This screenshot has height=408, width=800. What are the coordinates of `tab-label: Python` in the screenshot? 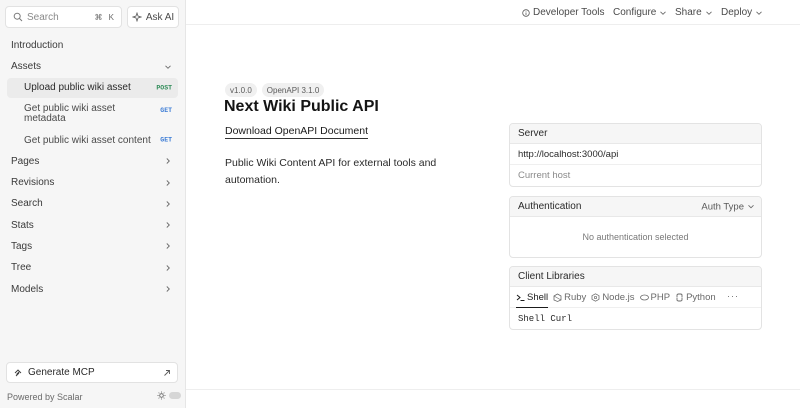 It's located at (701, 297).